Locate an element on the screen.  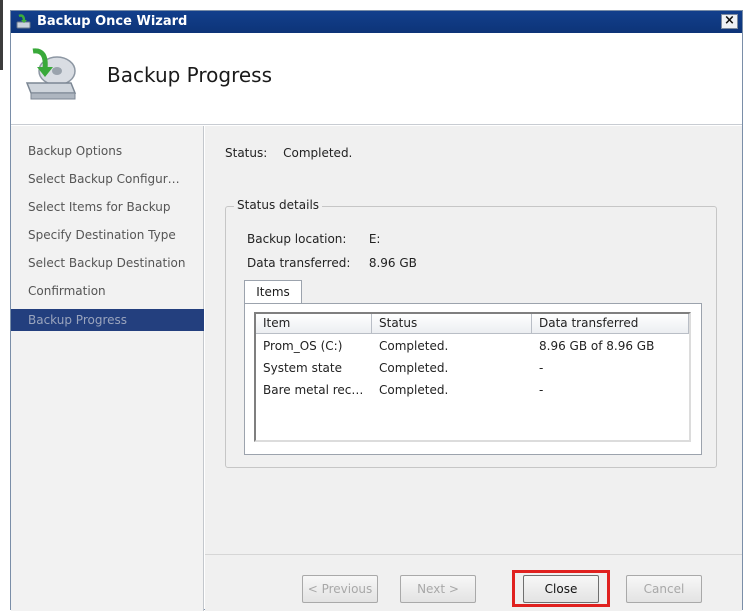
table-row: System state Completed. - is located at coordinates (472, 368).